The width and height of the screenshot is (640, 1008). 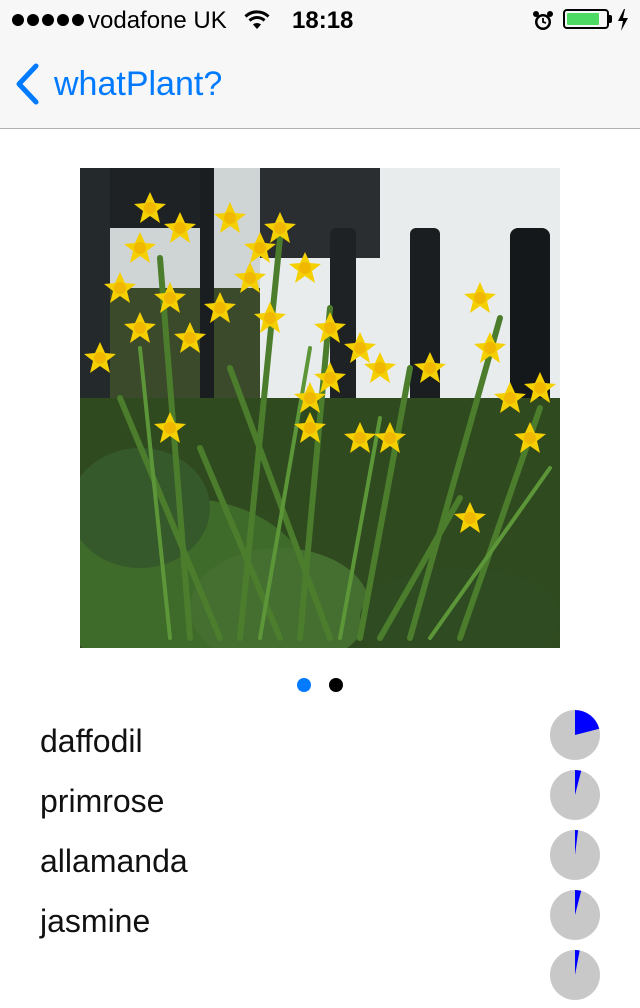 I want to click on charging-bolt-icon, so click(x=623, y=20).